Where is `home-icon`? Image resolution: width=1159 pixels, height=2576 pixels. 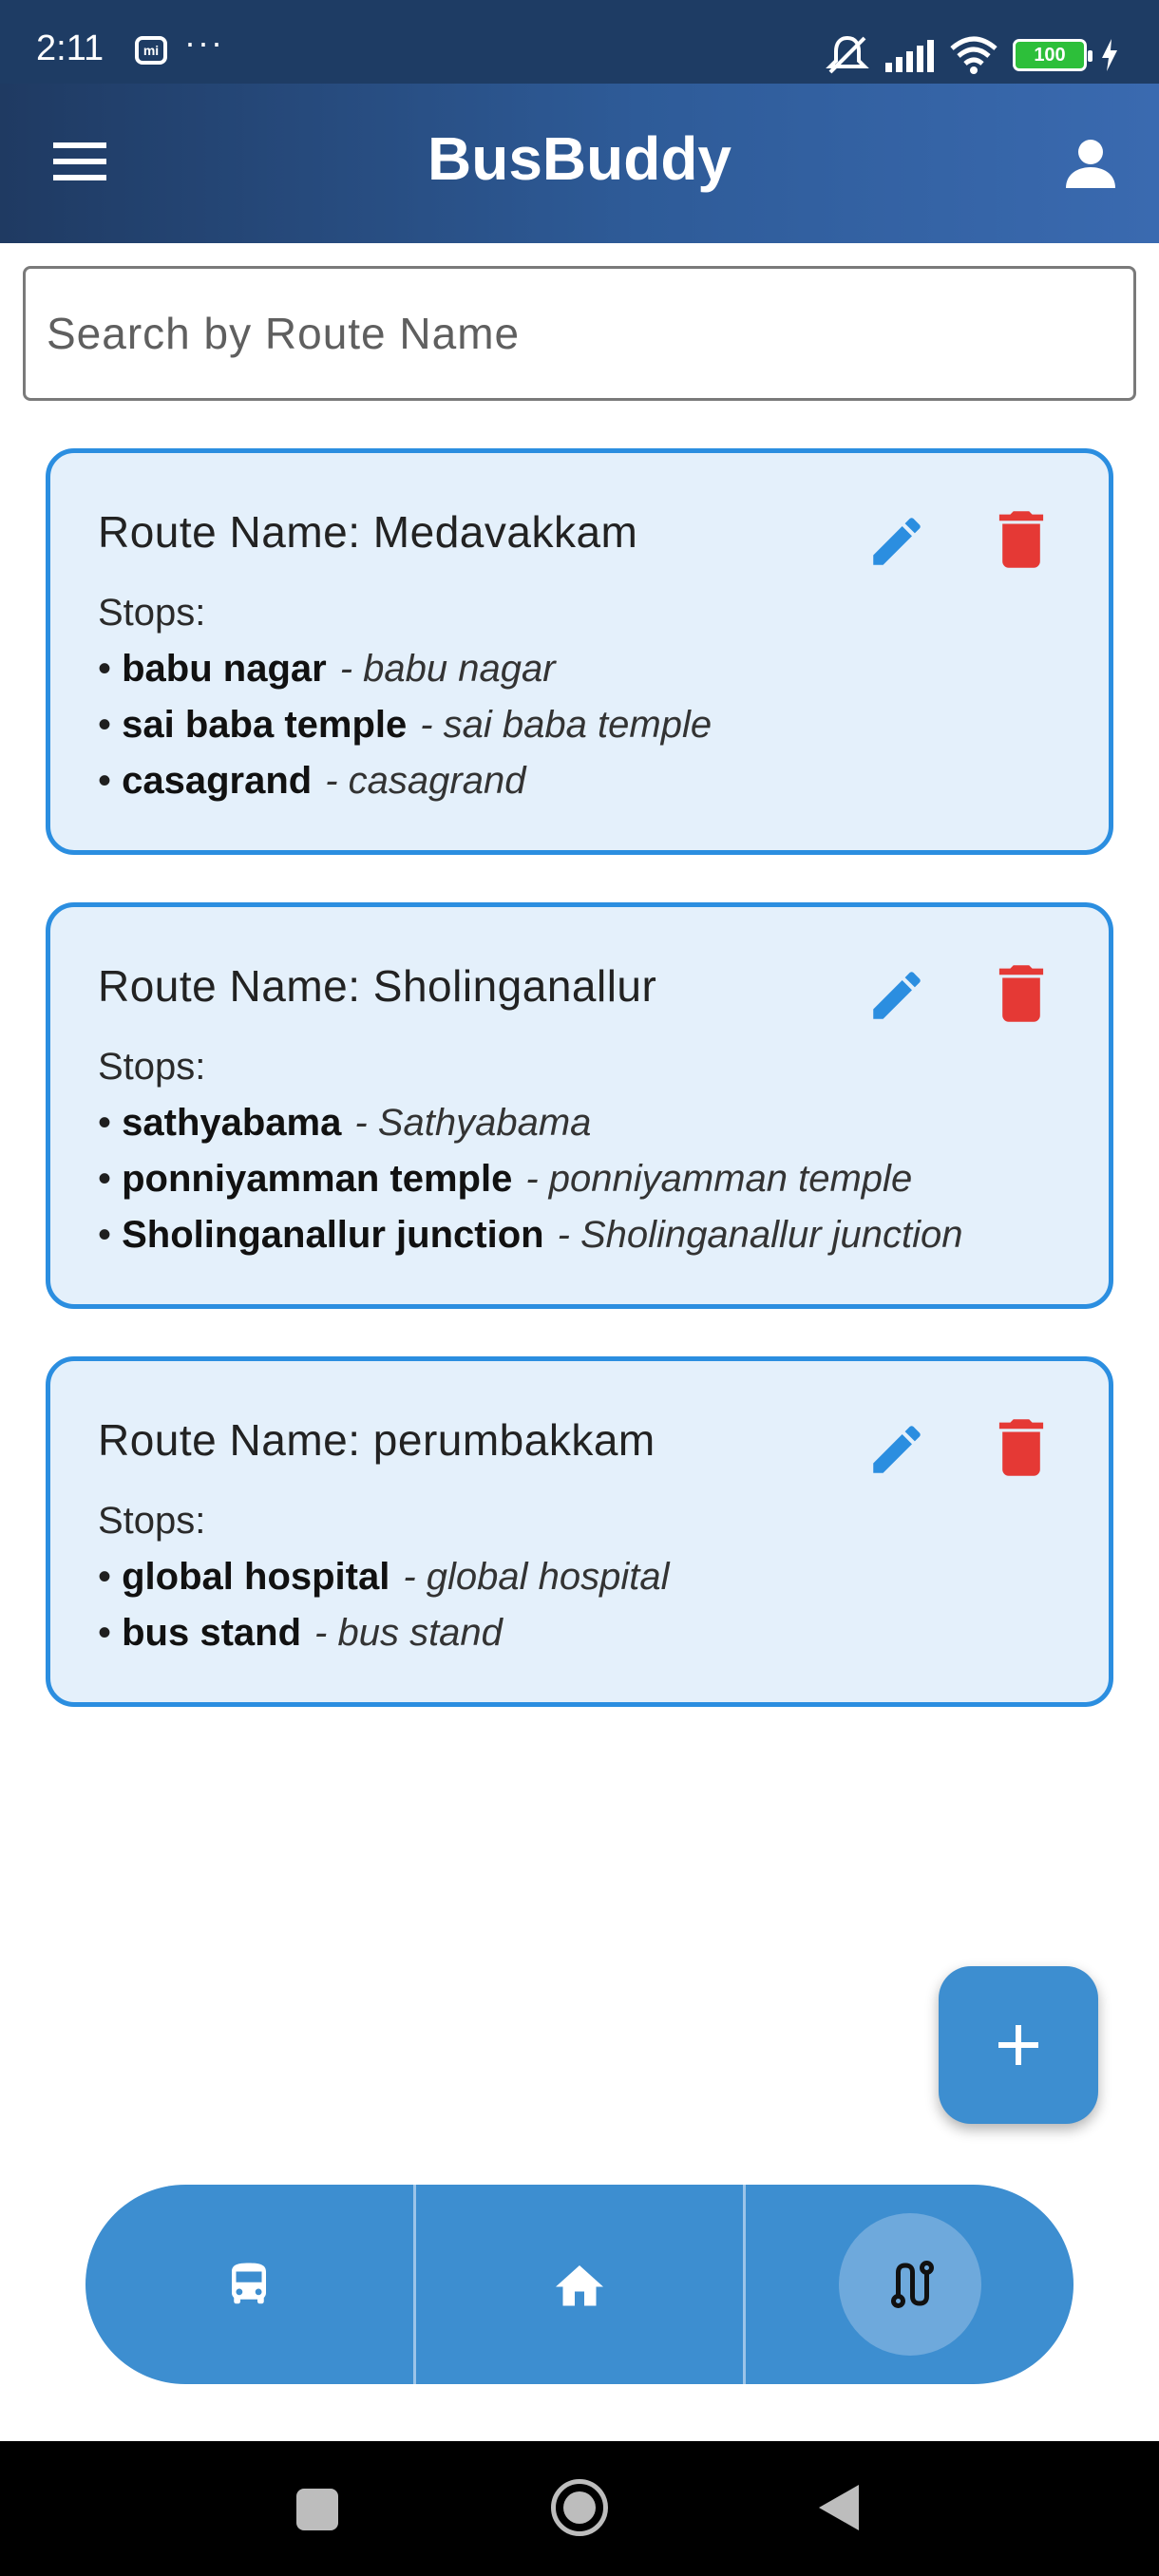
home-icon is located at coordinates (579, 2285).